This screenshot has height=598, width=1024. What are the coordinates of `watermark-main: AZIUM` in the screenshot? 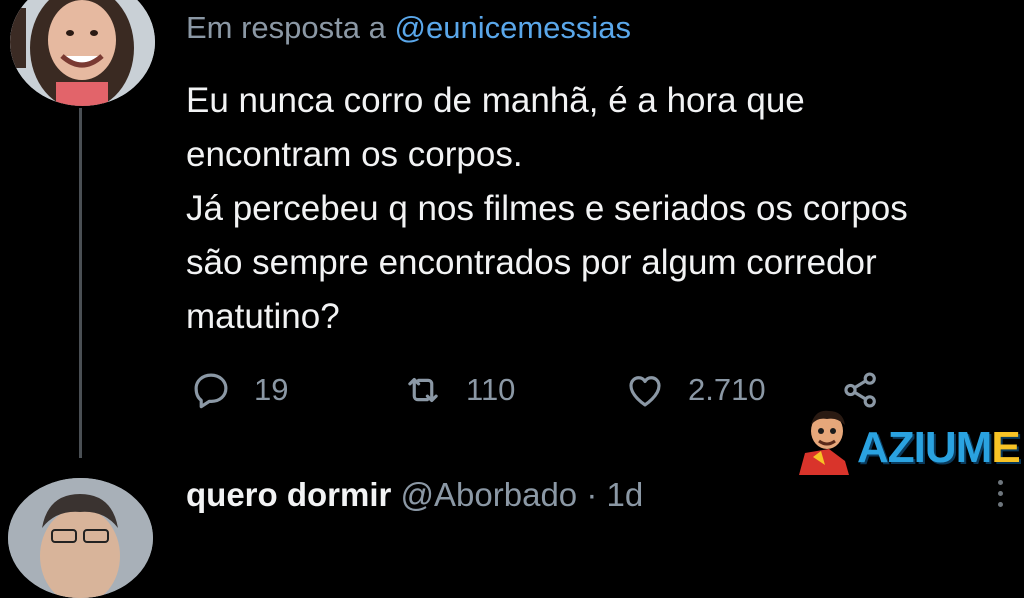 It's located at (924, 447).